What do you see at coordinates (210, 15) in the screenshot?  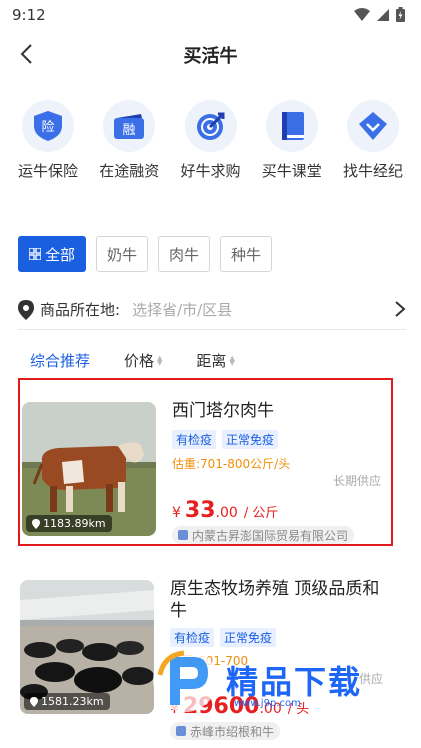 I see `status-bar: 9:12` at bounding box center [210, 15].